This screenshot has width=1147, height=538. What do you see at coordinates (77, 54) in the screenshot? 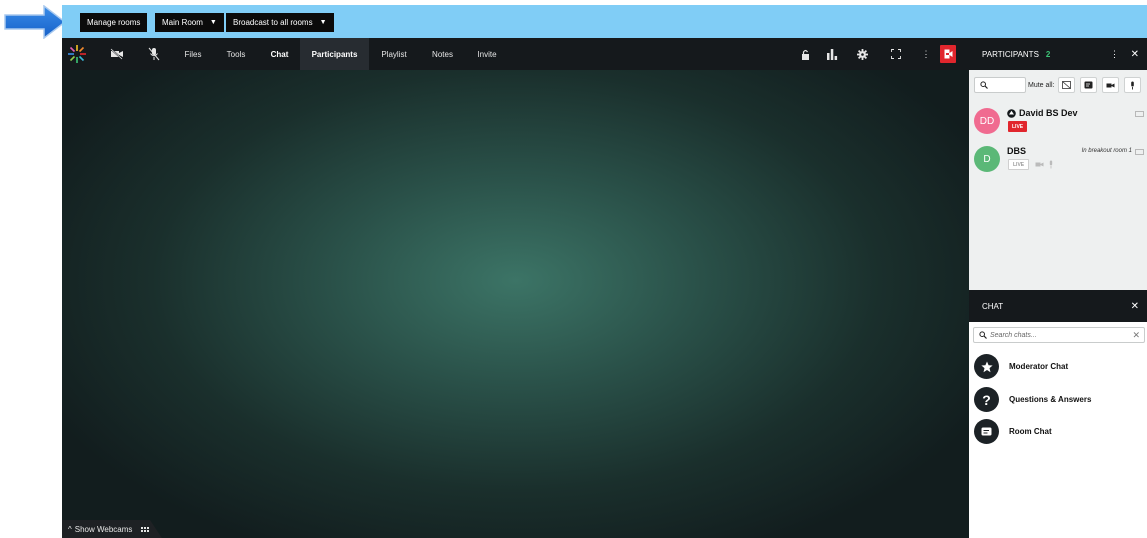
I see `app-logo-icon` at bounding box center [77, 54].